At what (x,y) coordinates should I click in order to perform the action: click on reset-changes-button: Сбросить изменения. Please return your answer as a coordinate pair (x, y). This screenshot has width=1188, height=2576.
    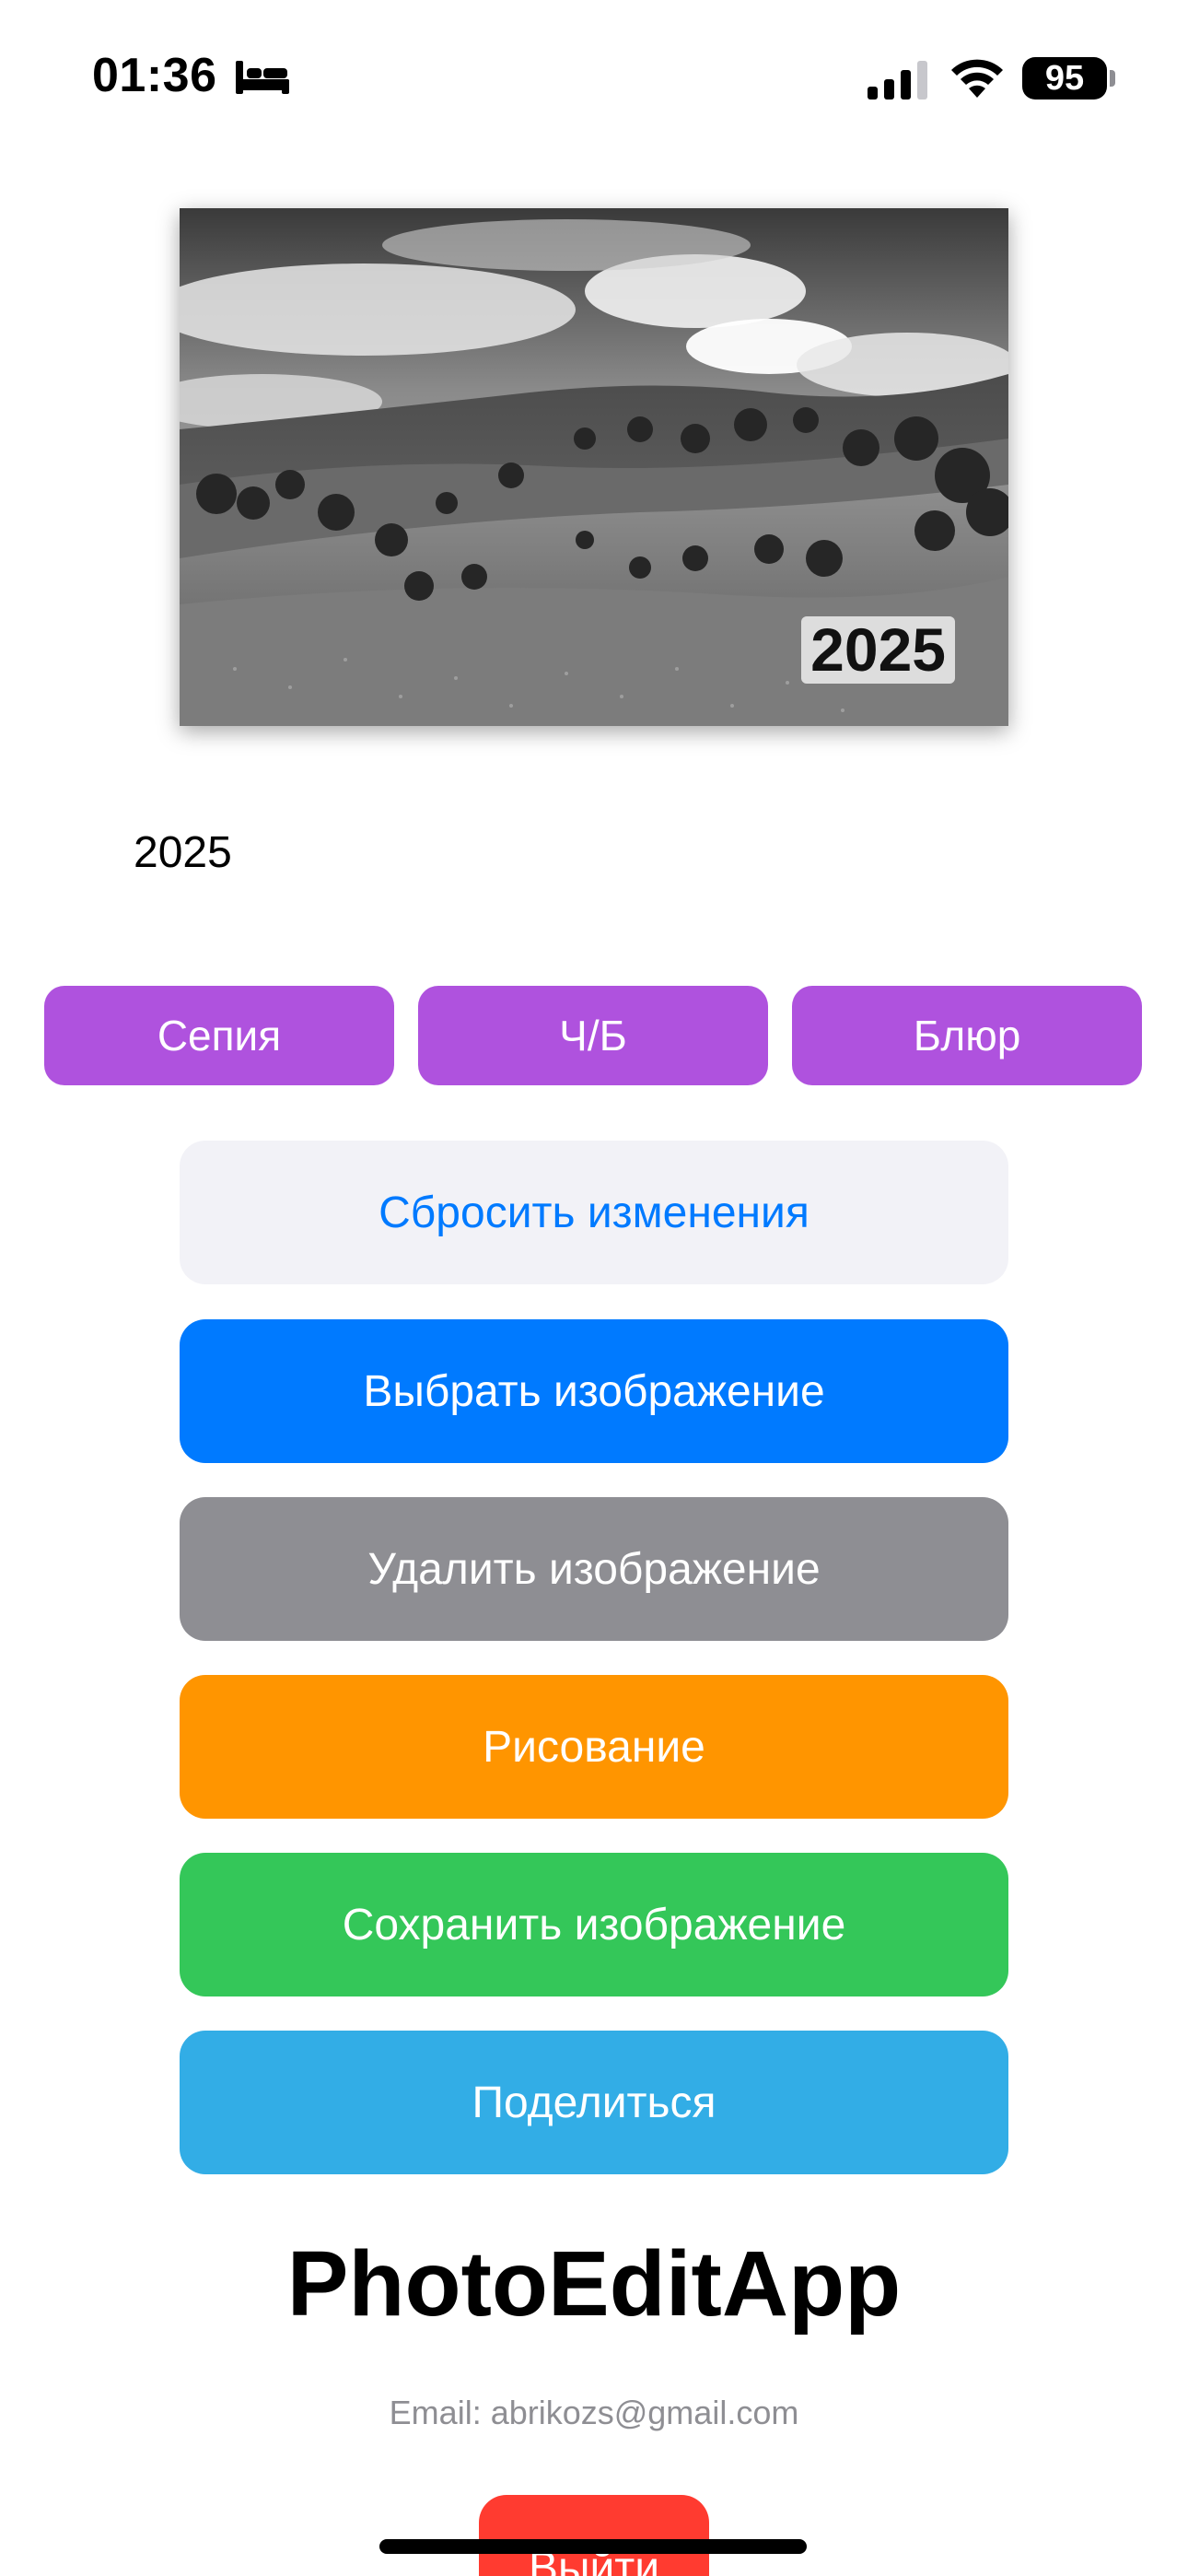
    Looking at the image, I should click on (594, 1212).